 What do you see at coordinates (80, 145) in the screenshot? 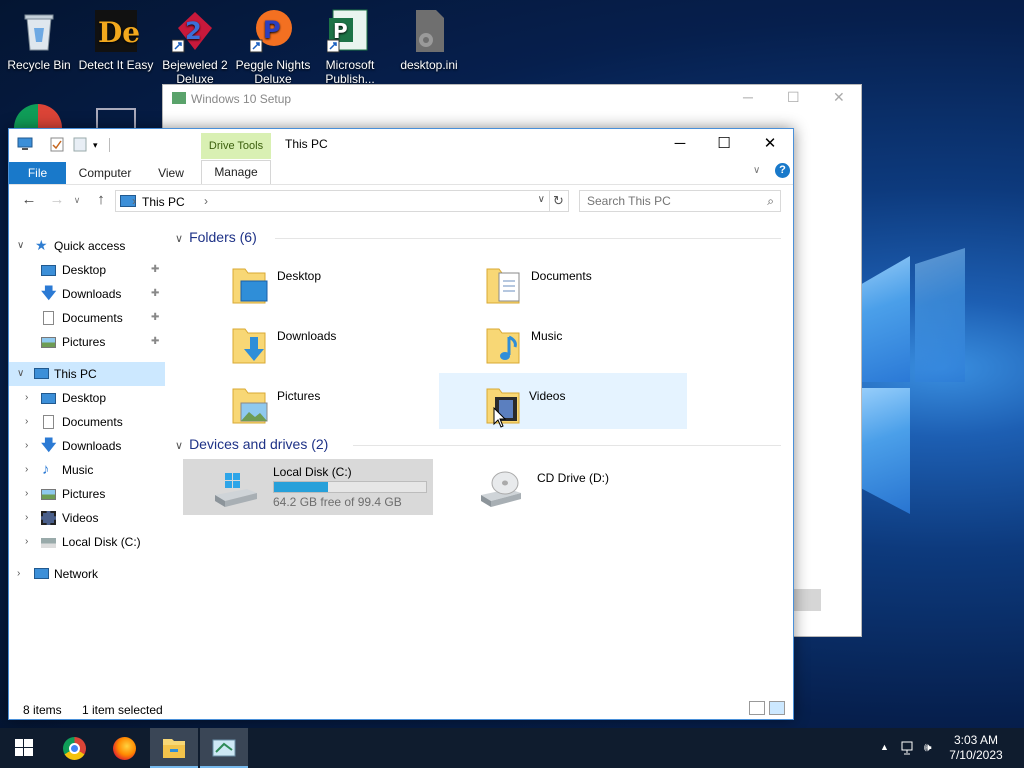
I see `new-folder-icon` at bounding box center [80, 145].